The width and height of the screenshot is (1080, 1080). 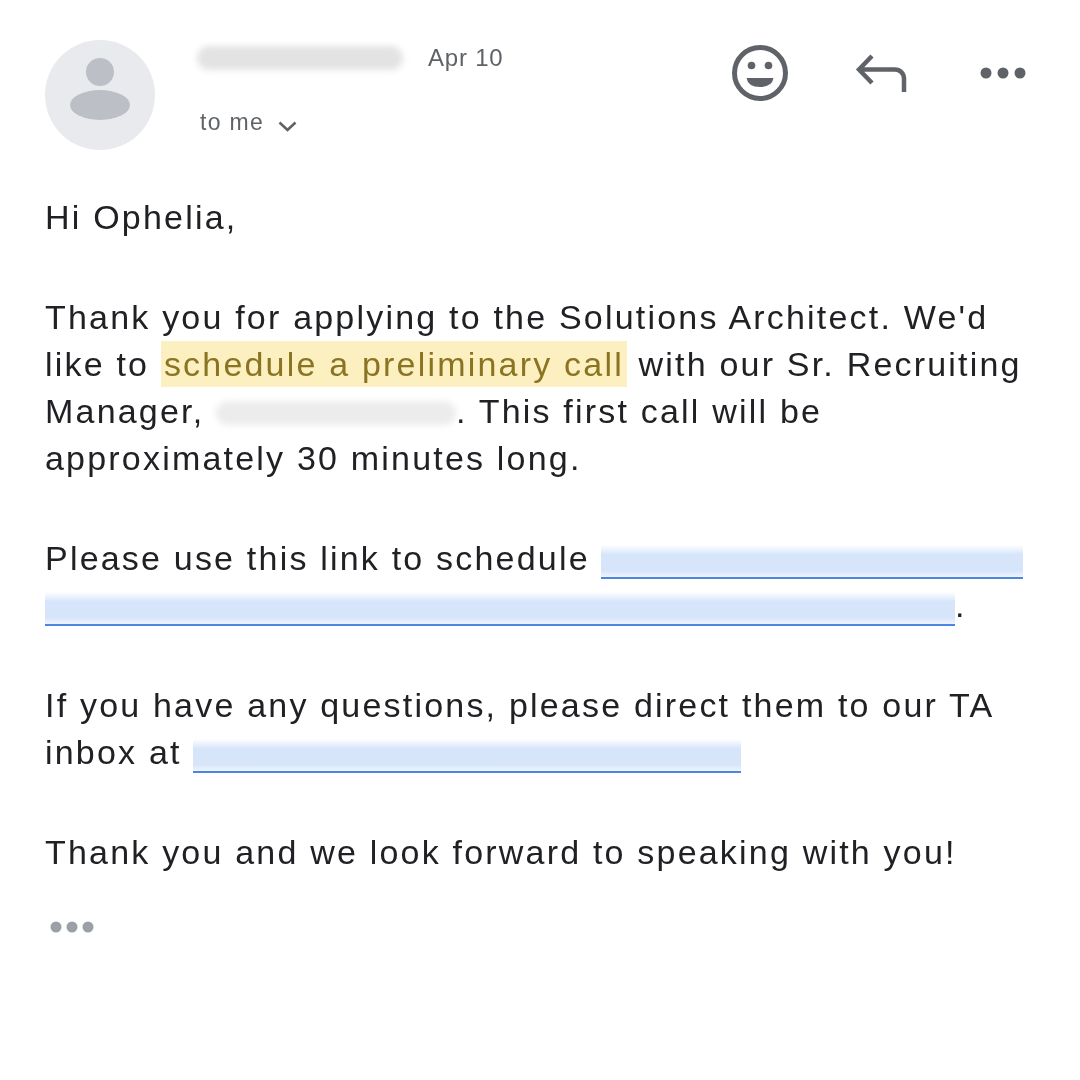 I want to click on email-paragraph: If you have any questions, please direct them to our TA inbox at, so click(x=519, y=730).